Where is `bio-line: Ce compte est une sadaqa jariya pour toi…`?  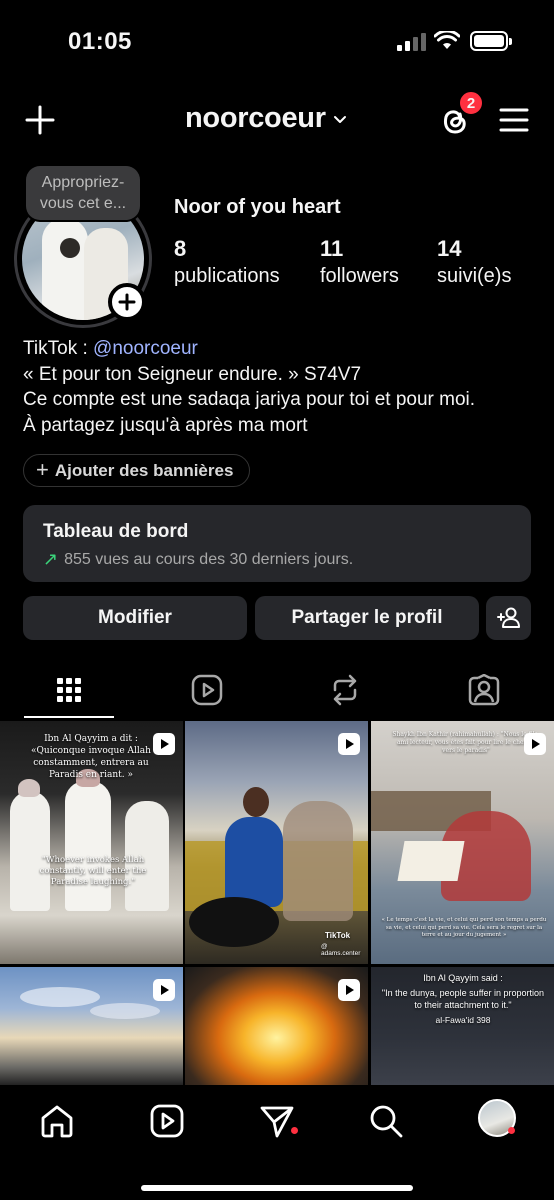
bio-line: Ce compte est une sadaqa jariya pour toi… is located at coordinates (249, 399).